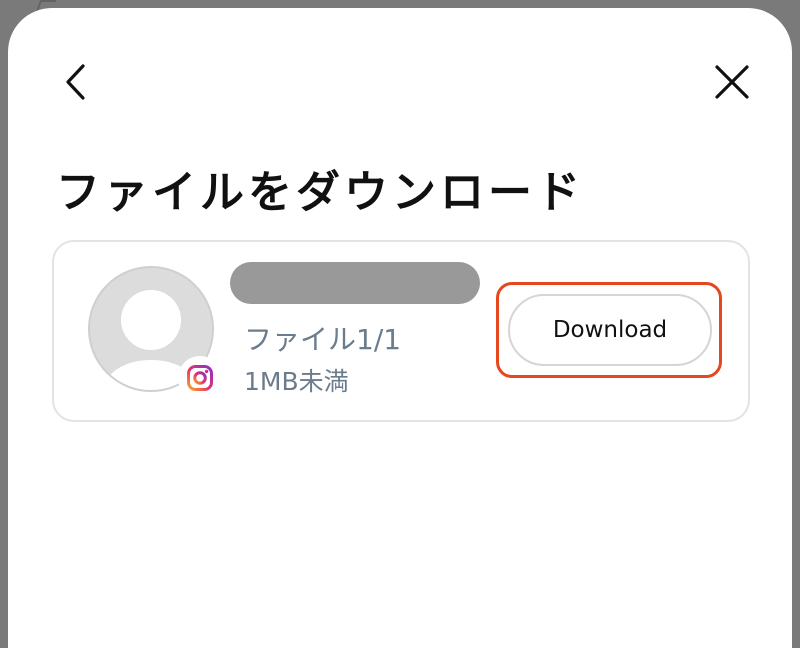  I want to click on back-button, so click(76, 82).